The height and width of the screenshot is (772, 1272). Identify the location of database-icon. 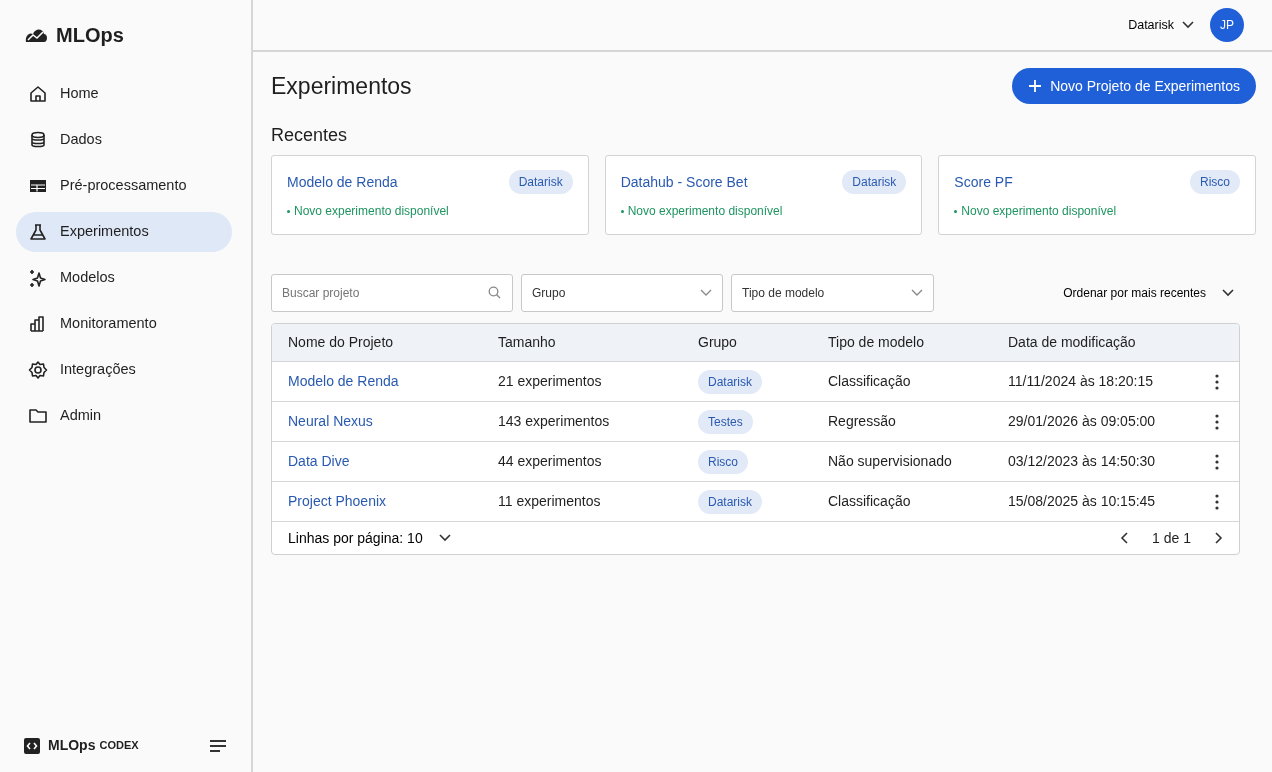
(38, 140).